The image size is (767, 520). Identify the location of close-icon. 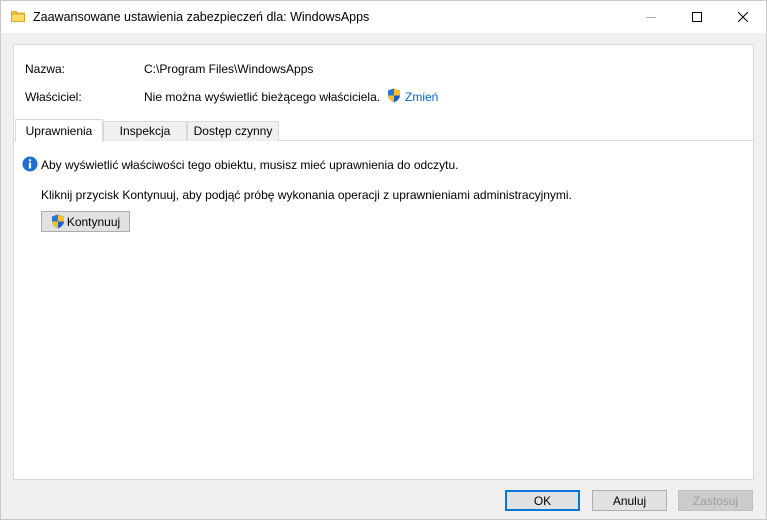
(743, 17).